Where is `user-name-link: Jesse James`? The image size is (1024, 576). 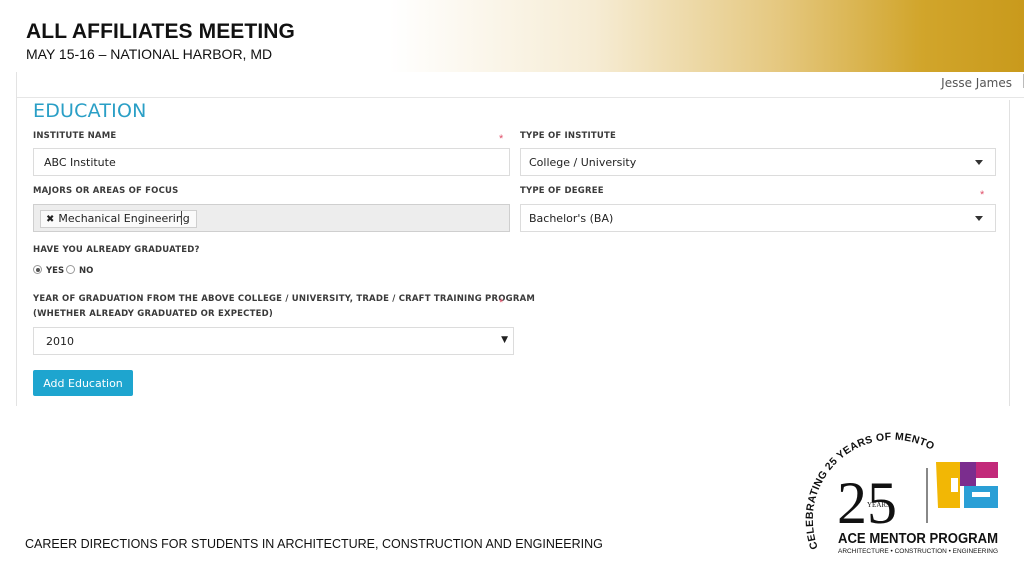 user-name-link: Jesse James is located at coordinates (976, 83).